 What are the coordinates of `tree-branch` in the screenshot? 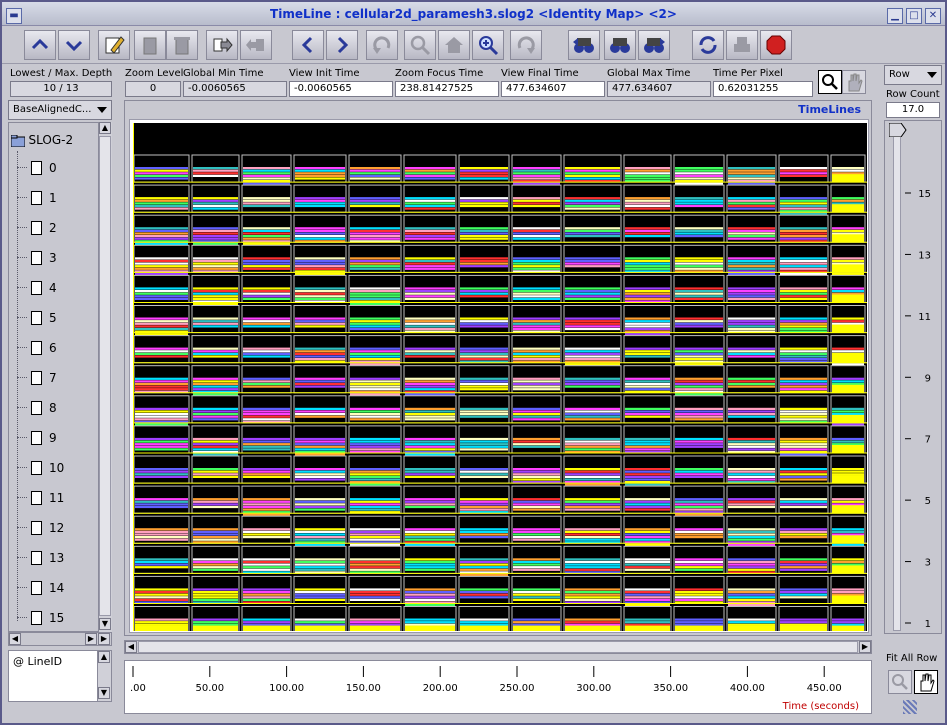 It's located at (22, 437).